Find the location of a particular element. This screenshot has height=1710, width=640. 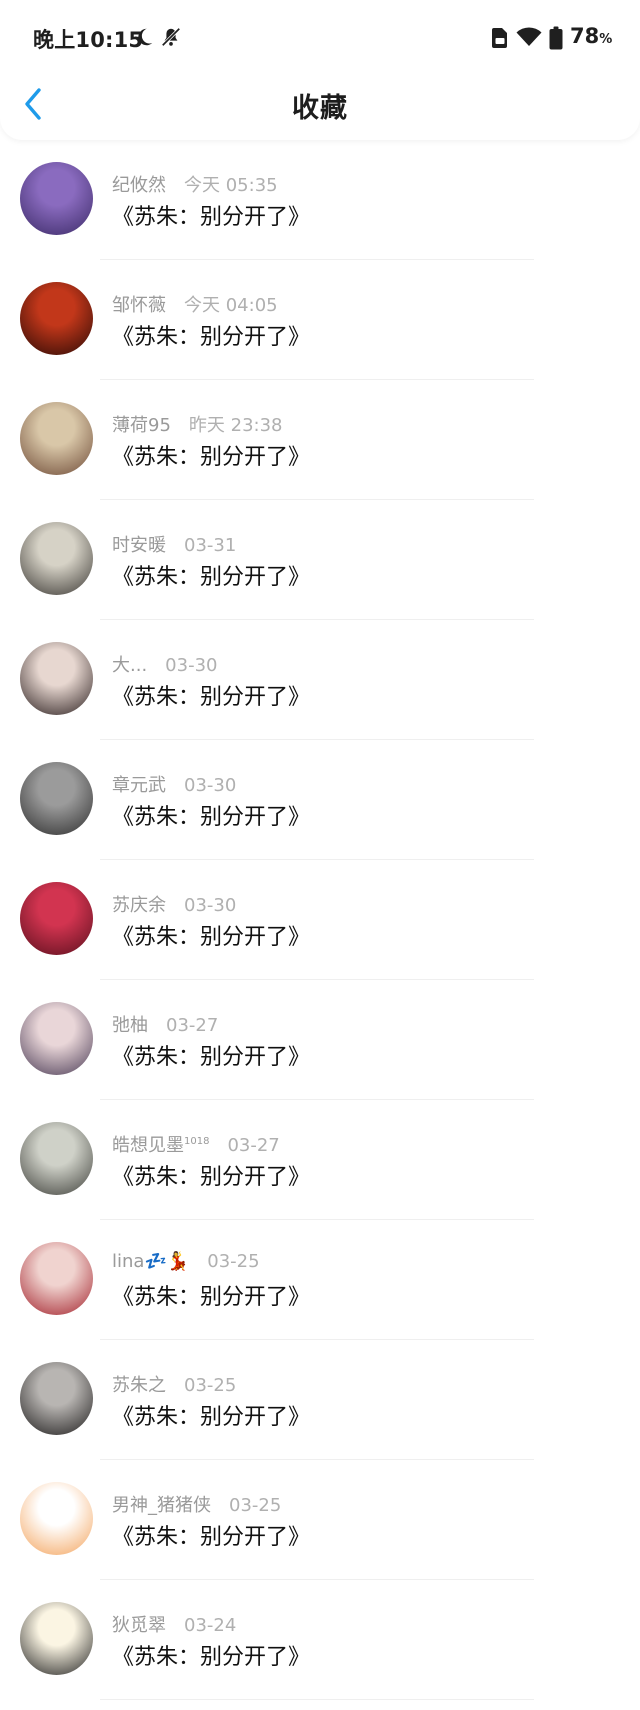

page-title: 收藏 is located at coordinates (320, 108).